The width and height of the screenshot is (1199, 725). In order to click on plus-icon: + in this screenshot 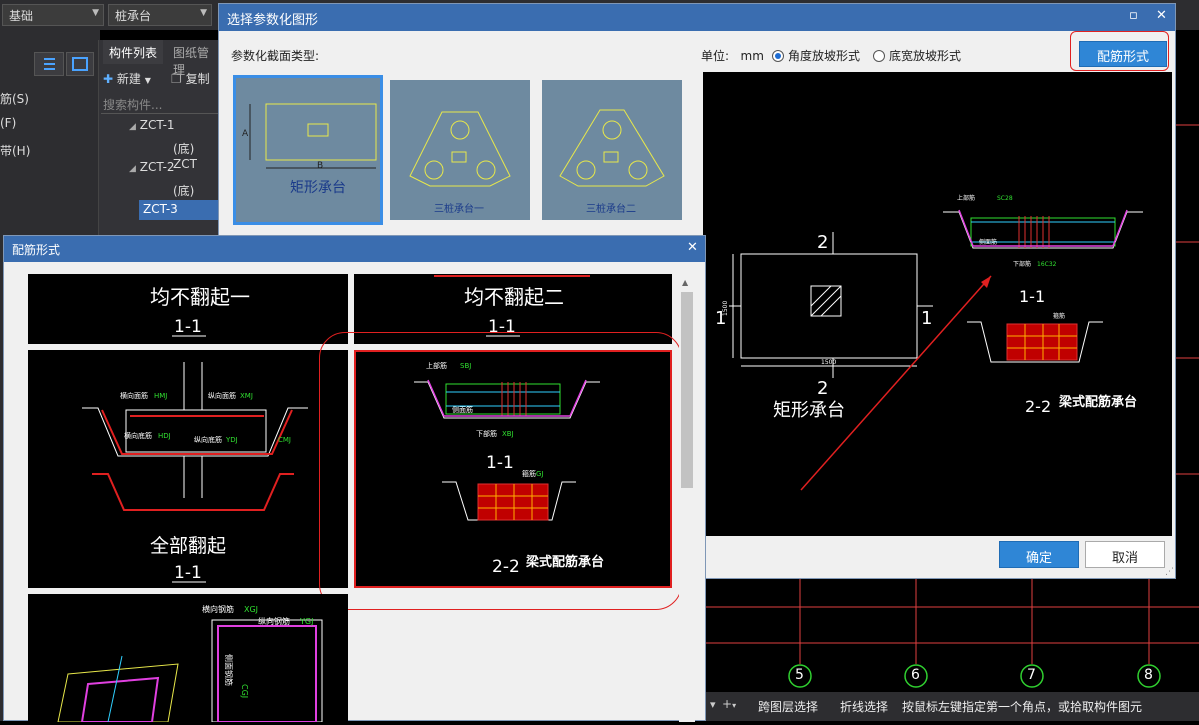, I will do `click(727, 704)`.